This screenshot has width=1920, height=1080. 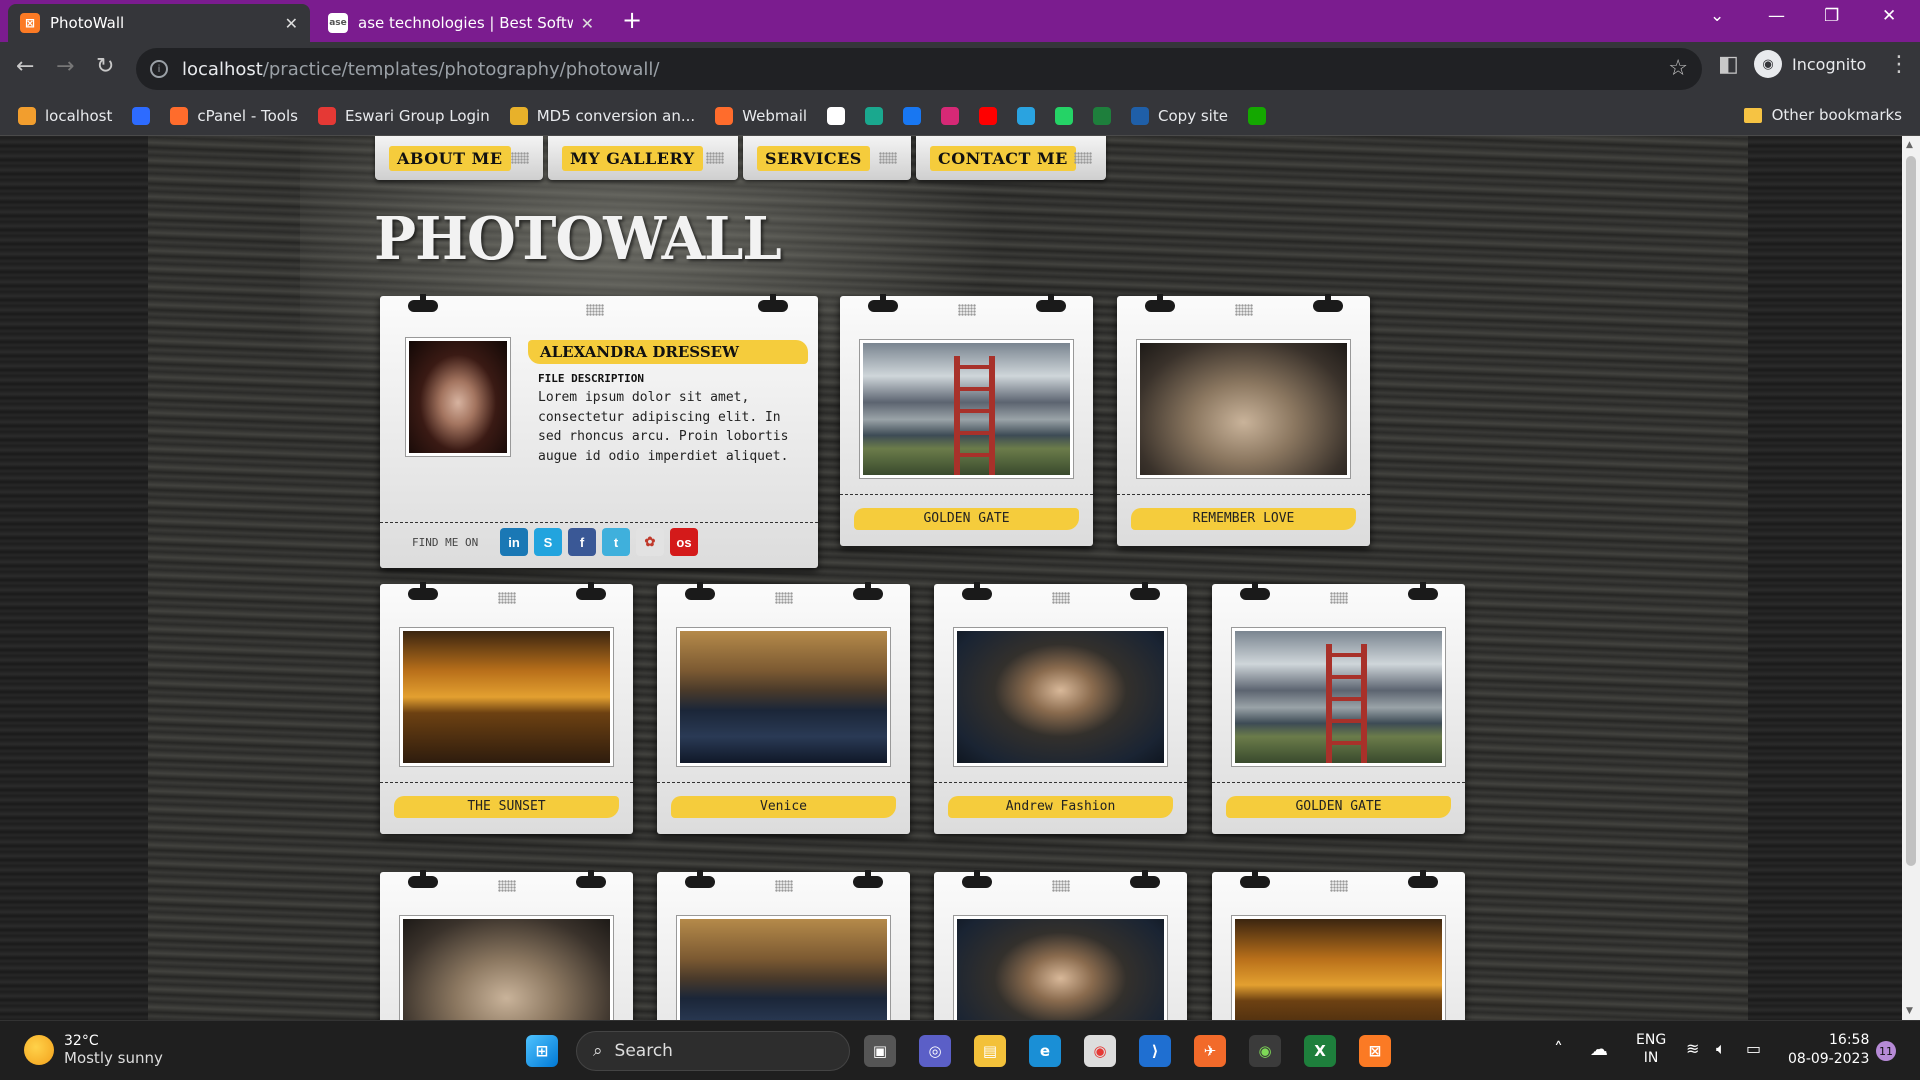 What do you see at coordinates (1753, 1048) in the screenshot?
I see `battery-icon: ▭` at bounding box center [1753, 1048].